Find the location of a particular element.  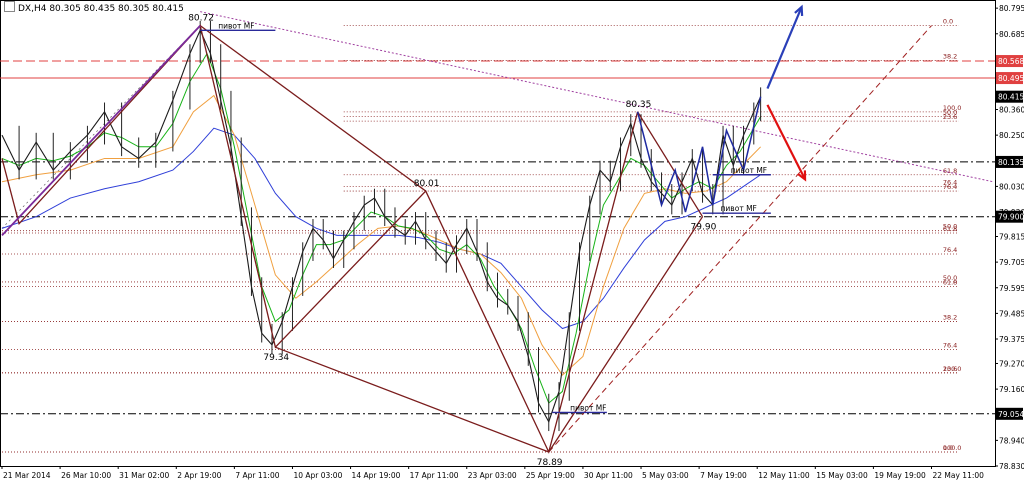

x-tick-label: 21 Mar 2014 is located at coordinates (27, 475).